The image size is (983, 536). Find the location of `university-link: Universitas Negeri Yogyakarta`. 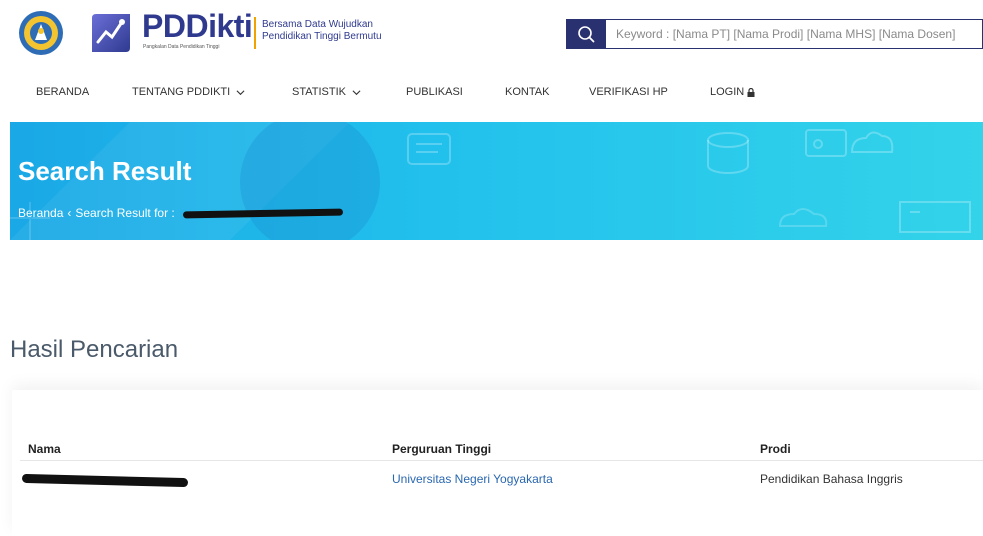

university-link: Universitas Negeri Yogyakarta is located at coordinates (472, 479).